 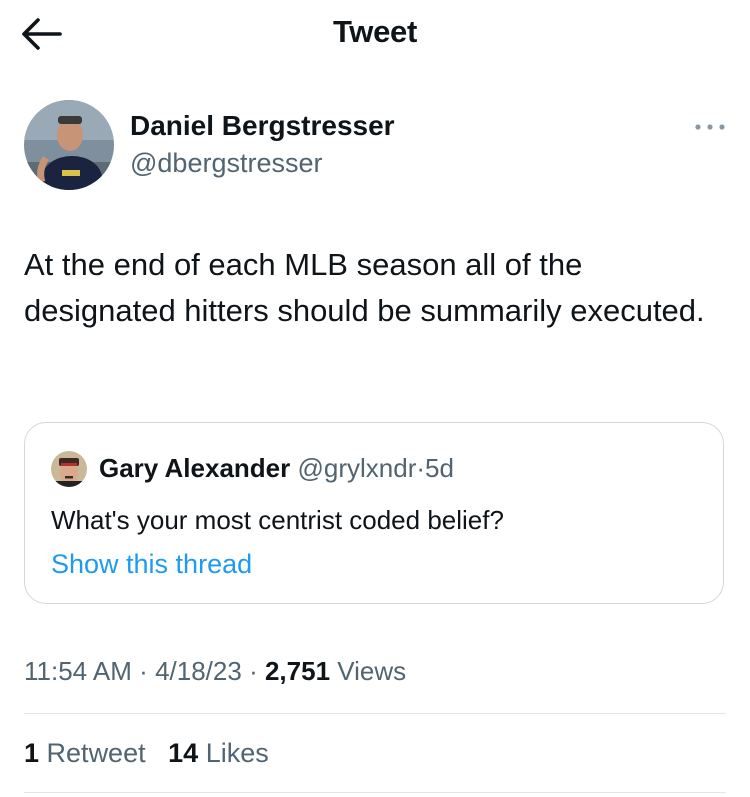 What do you see at coordinates (357, 468) in the screenshot?
I see `quote-author-handle: @grylxndr` at bounding box center [357, 468].